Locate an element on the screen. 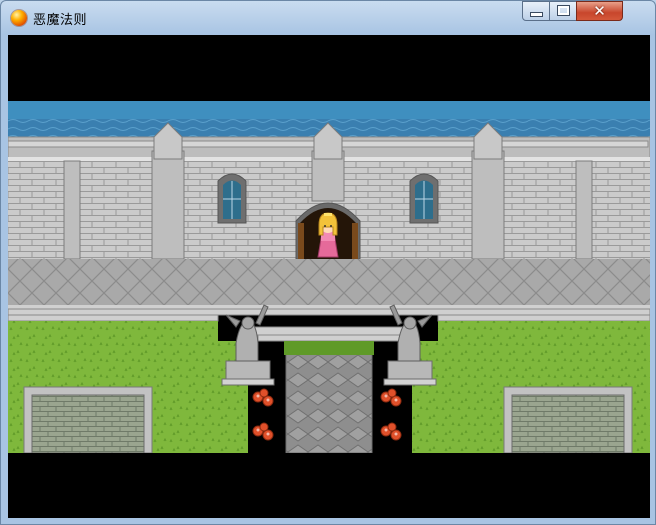 The height and width of the screenshot is (525, 656). sky is located at coordinates (329, 110).